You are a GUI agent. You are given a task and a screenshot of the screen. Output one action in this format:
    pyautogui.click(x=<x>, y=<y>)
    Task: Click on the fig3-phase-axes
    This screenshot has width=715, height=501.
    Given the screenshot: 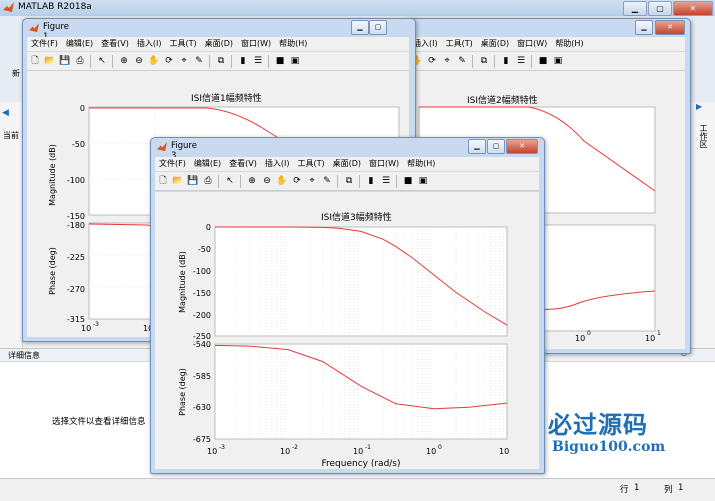 What is the action you would take?
    pyautogui.click(x=361, y=391)
    